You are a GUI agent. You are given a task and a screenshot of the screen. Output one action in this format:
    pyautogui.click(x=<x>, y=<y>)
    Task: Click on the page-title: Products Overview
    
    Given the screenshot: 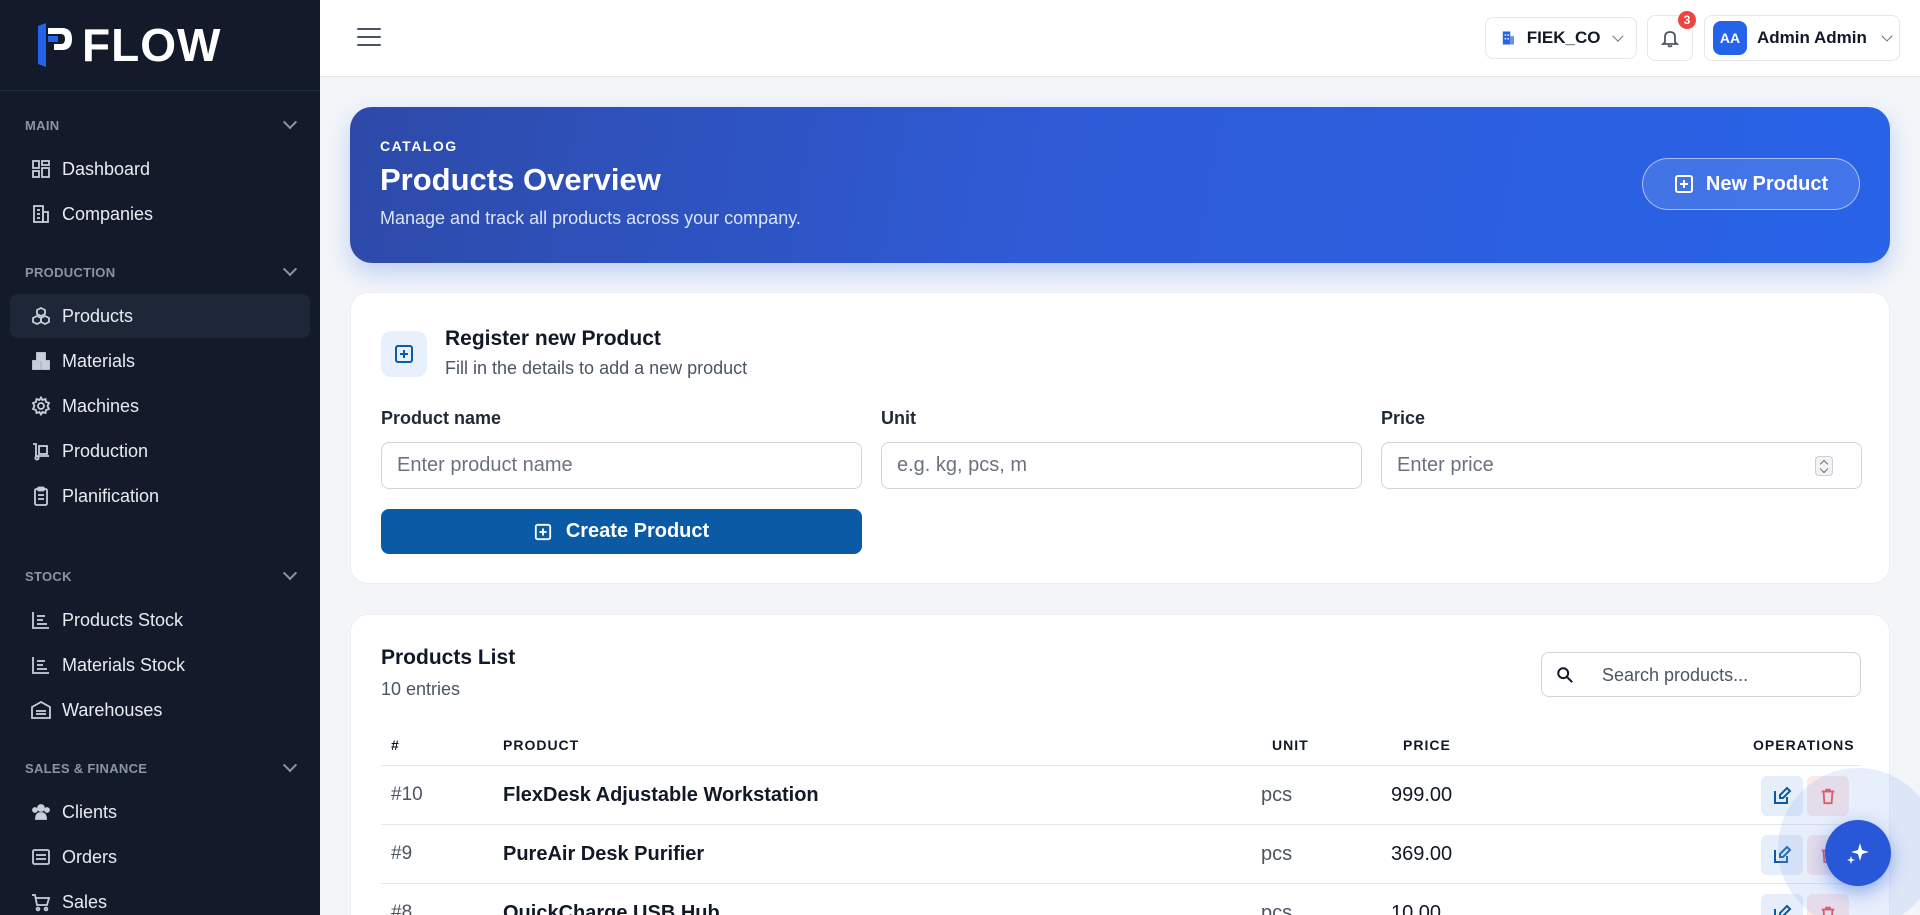 What is the action you would take?
    pyautogui.click(x=520, y=179)
    